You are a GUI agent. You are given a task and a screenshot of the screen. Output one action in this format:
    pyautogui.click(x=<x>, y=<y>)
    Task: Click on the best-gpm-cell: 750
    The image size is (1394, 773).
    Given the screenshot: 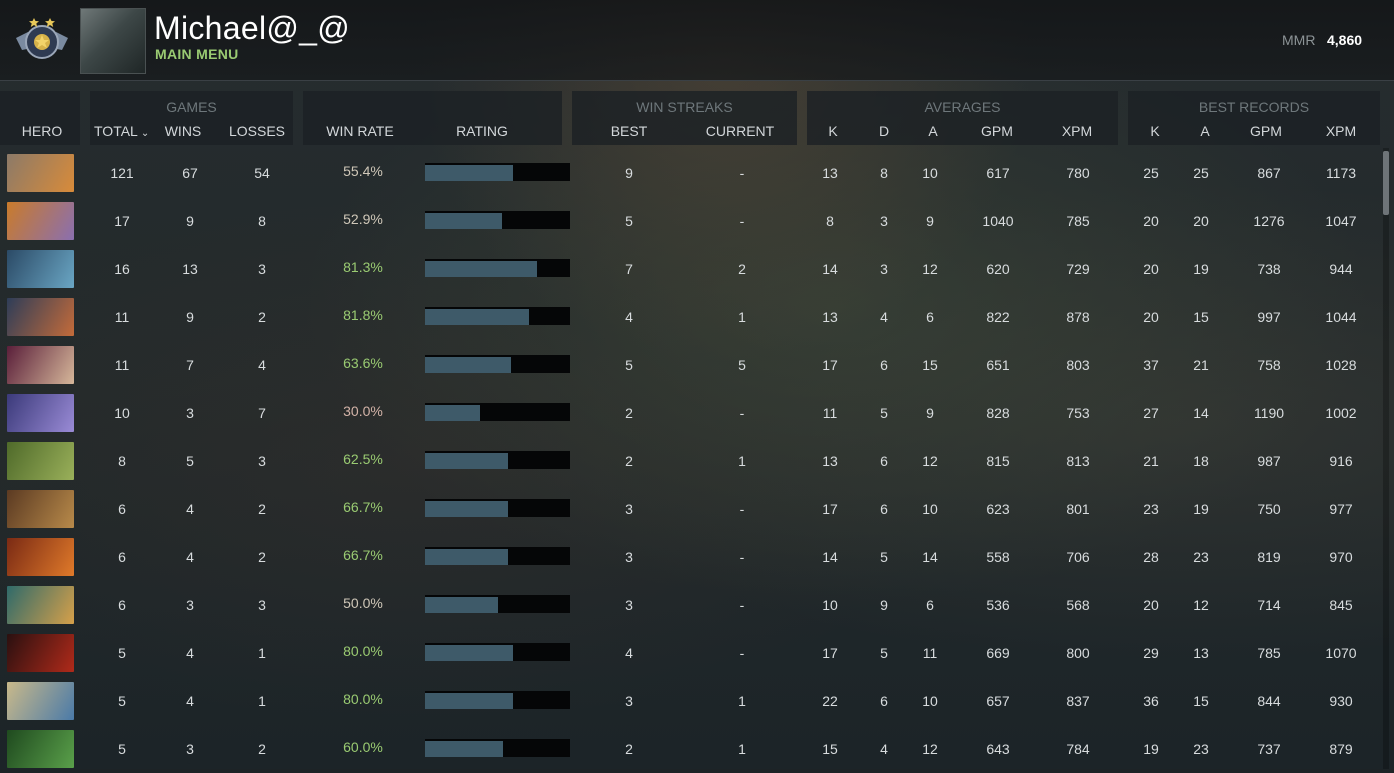 What is the action you would take?
    pyautogui.click(x=1269, y=509)
    